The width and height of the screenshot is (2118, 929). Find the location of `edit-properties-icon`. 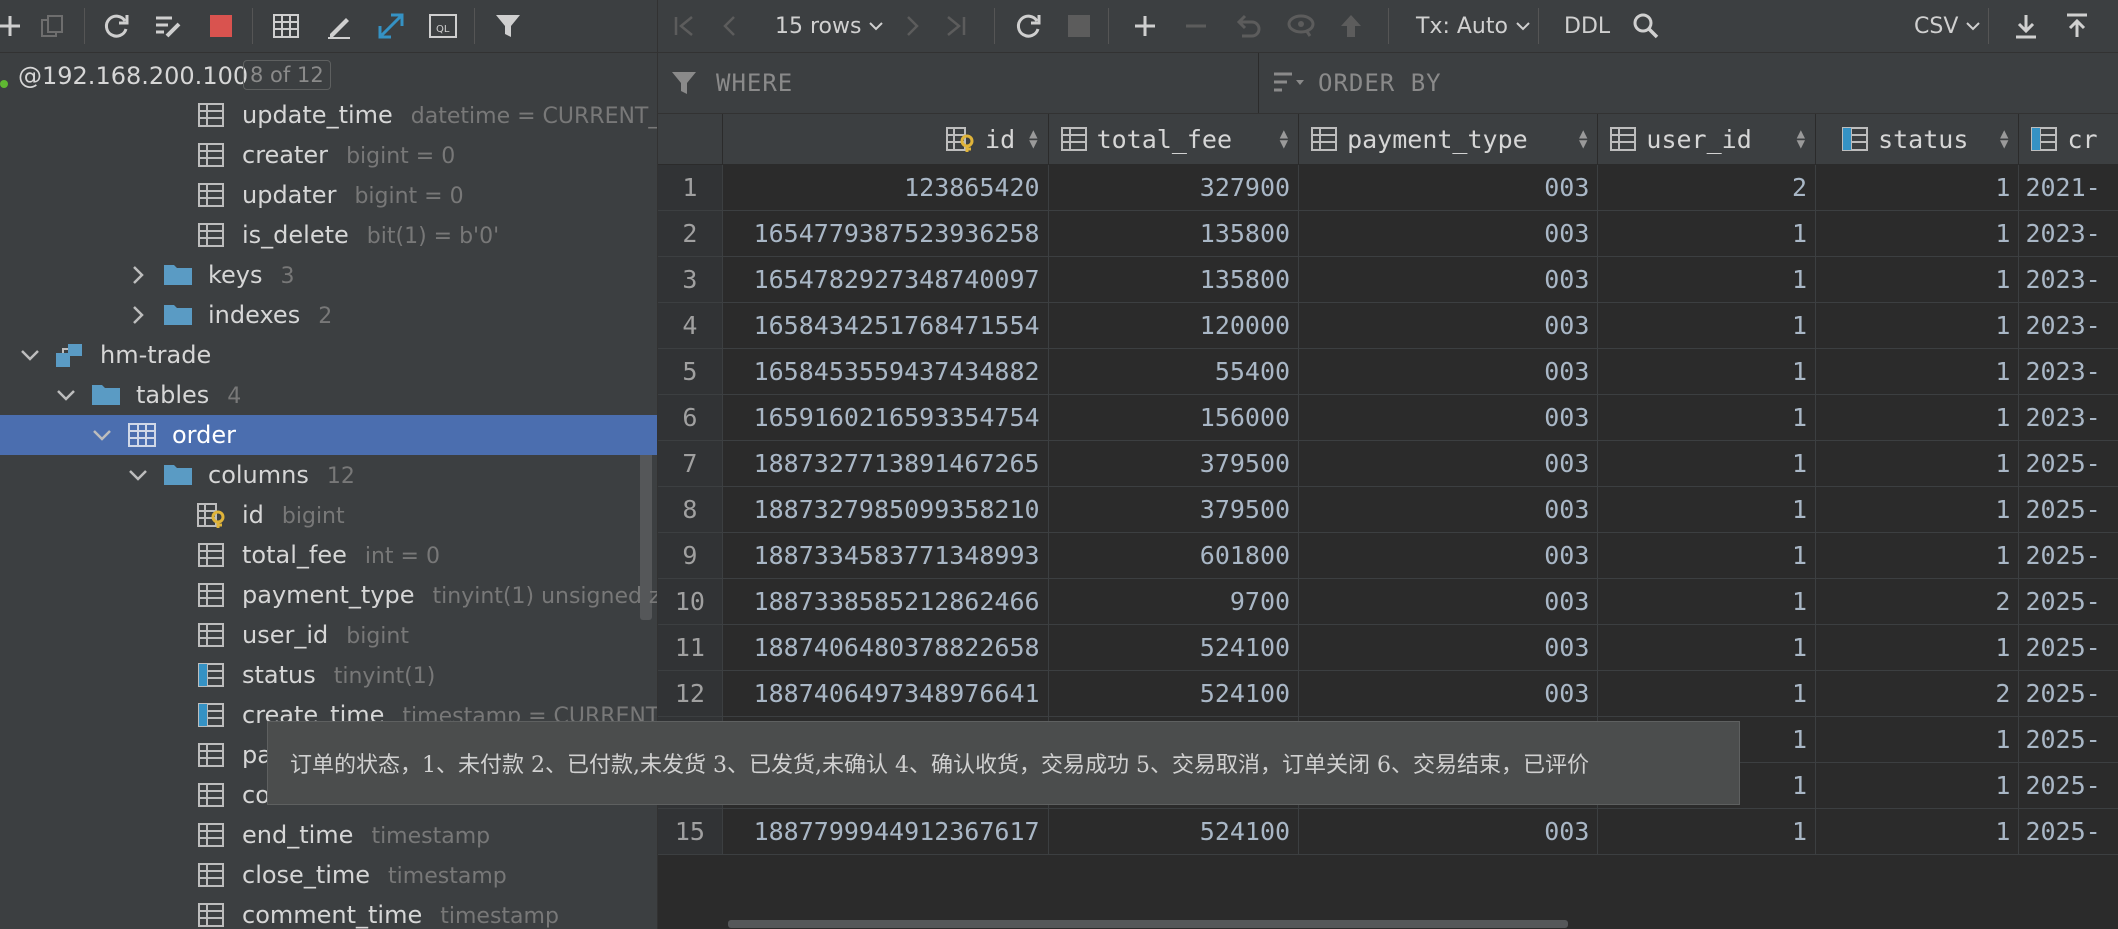

edit-properties-icon is located at coordinates (168, 26).